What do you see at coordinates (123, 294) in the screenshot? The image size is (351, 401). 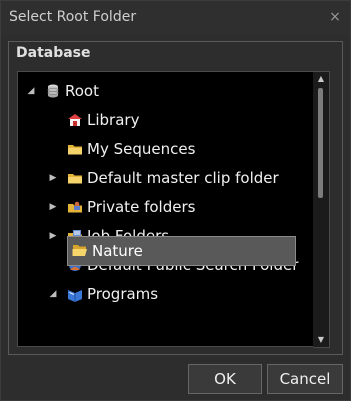 I see `tree-item-label: Programs` at bounding box center [123, 294].